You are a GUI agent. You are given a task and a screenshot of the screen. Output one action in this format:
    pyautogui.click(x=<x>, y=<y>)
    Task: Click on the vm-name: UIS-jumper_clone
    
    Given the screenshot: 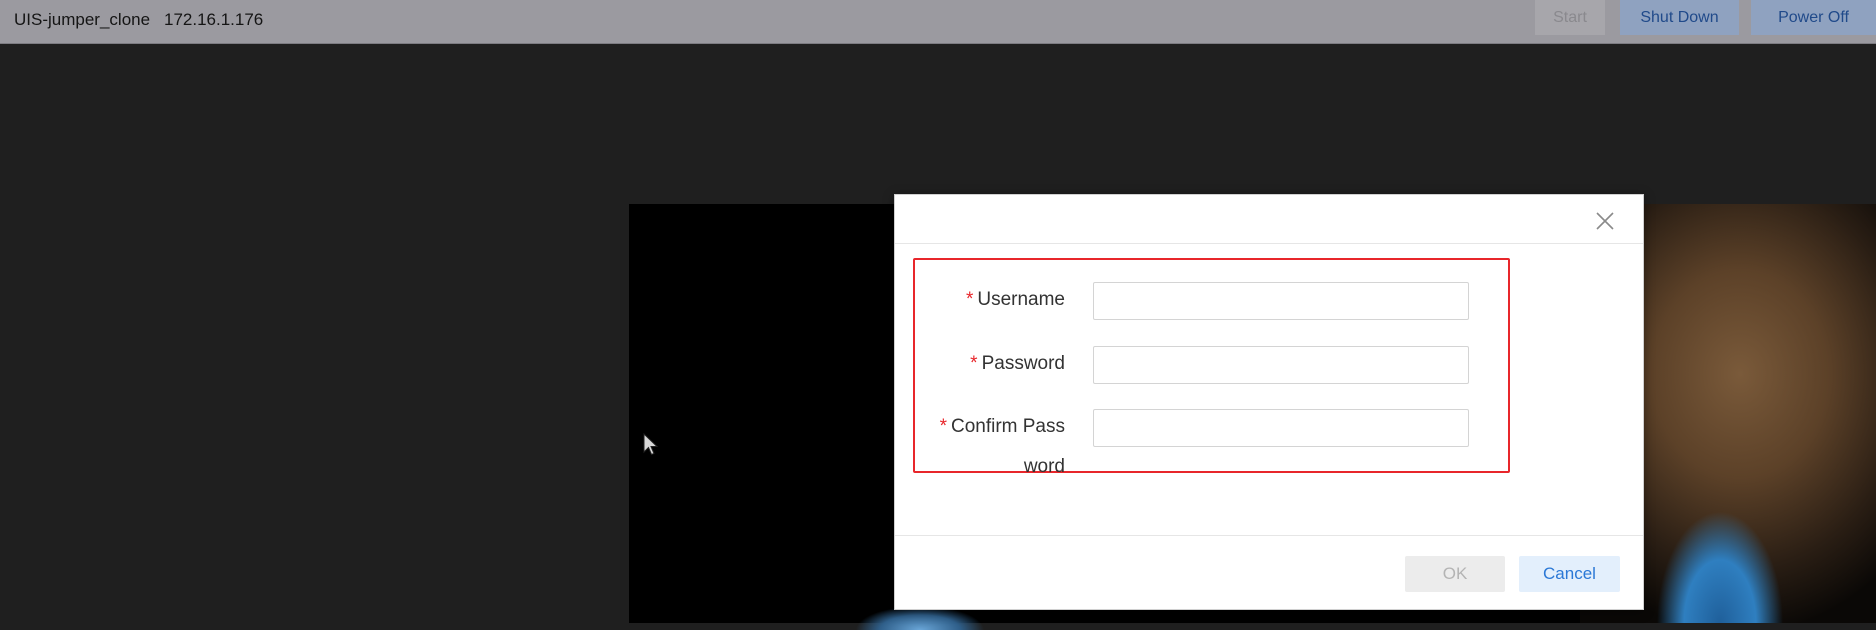 What is the action you would take?
    pyautogui.click(x=82, y=19)
    